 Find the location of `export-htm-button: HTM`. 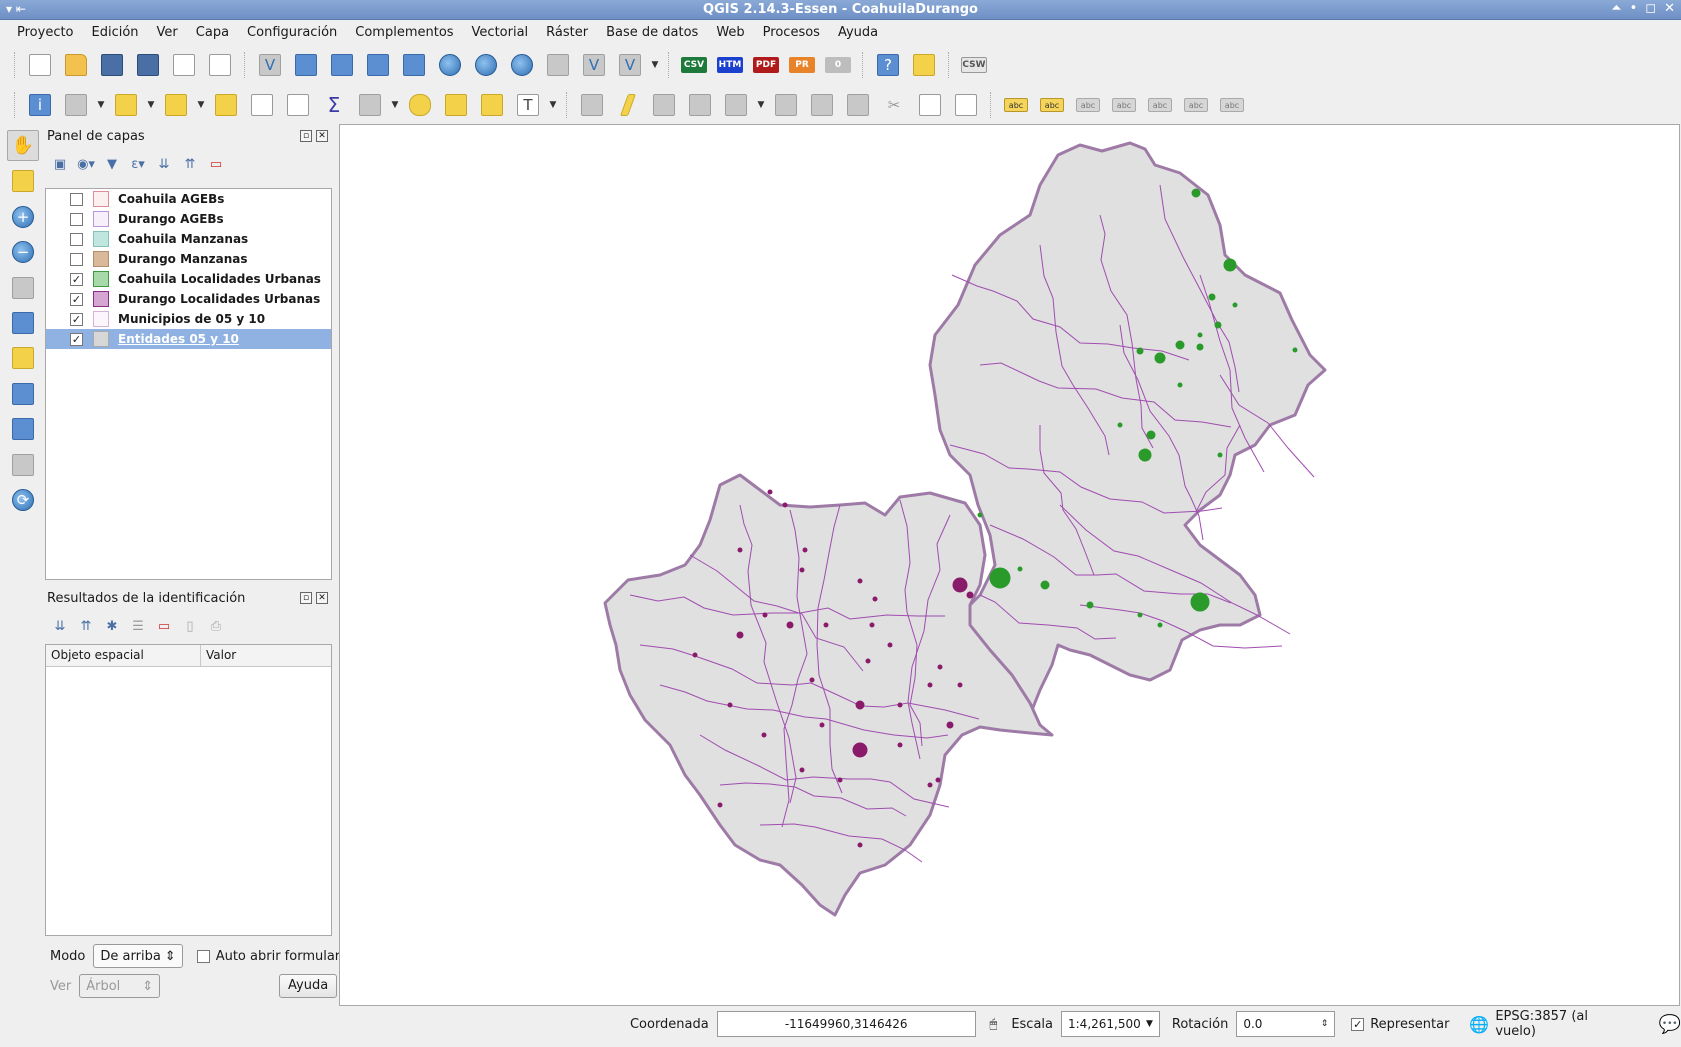

export-htm-button: HTM is located at coordinates (730, 65).